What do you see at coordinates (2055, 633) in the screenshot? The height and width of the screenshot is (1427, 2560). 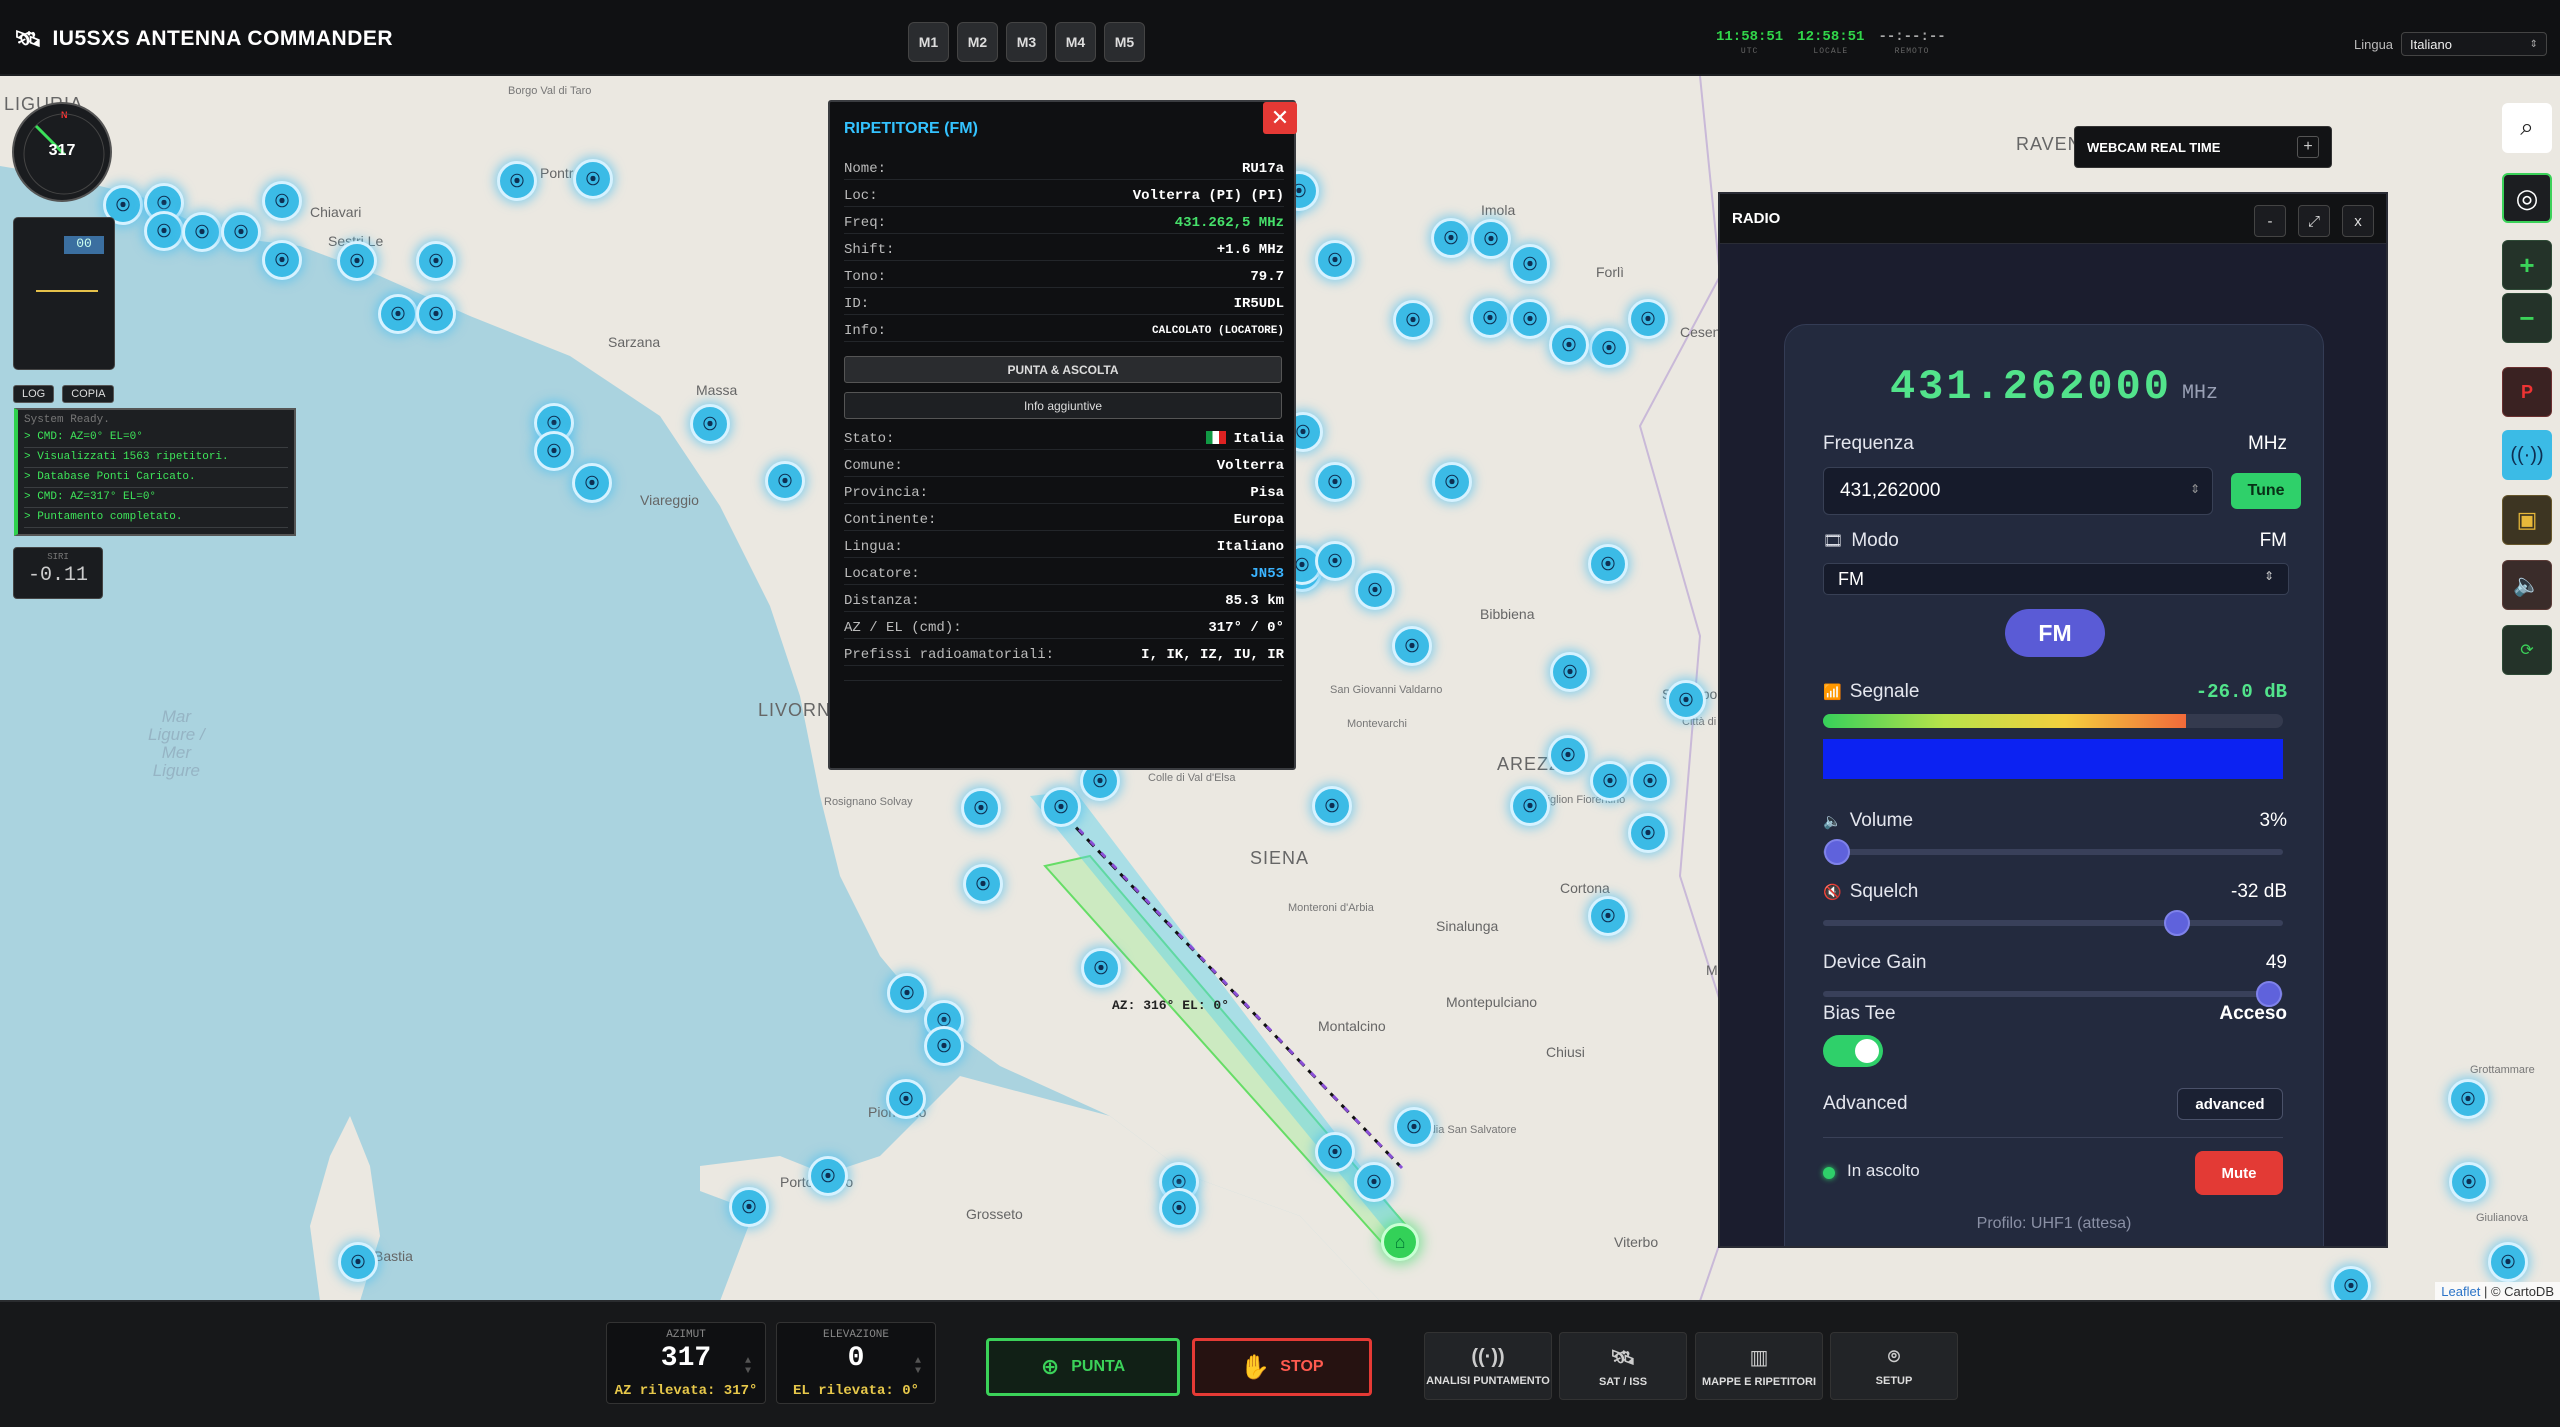 I see `mode-pill: FM` at bounding box center [2055, 633].